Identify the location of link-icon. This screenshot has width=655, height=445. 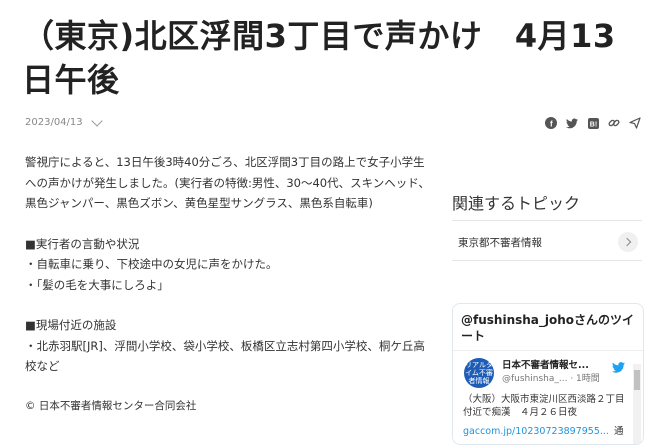
(614, 123).